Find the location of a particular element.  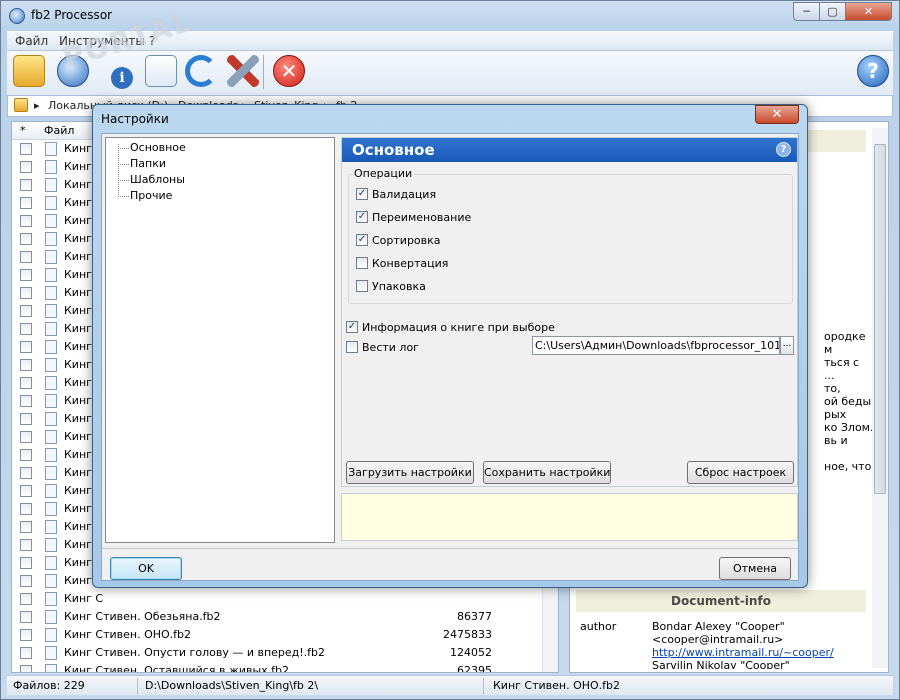

open-folder-icon is located at coordinates (29, 71).